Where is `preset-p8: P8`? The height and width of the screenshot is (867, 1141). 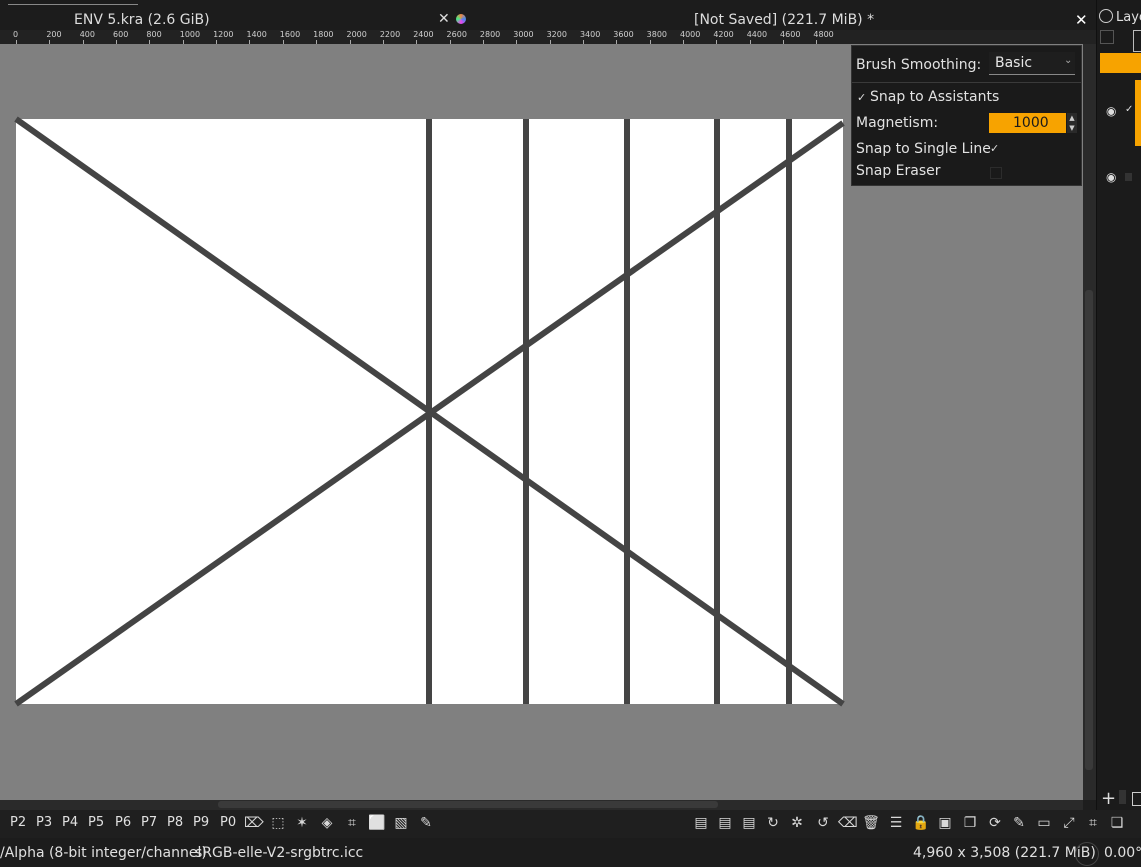 preset-p8: P8 is located at coordinates (175, 822).